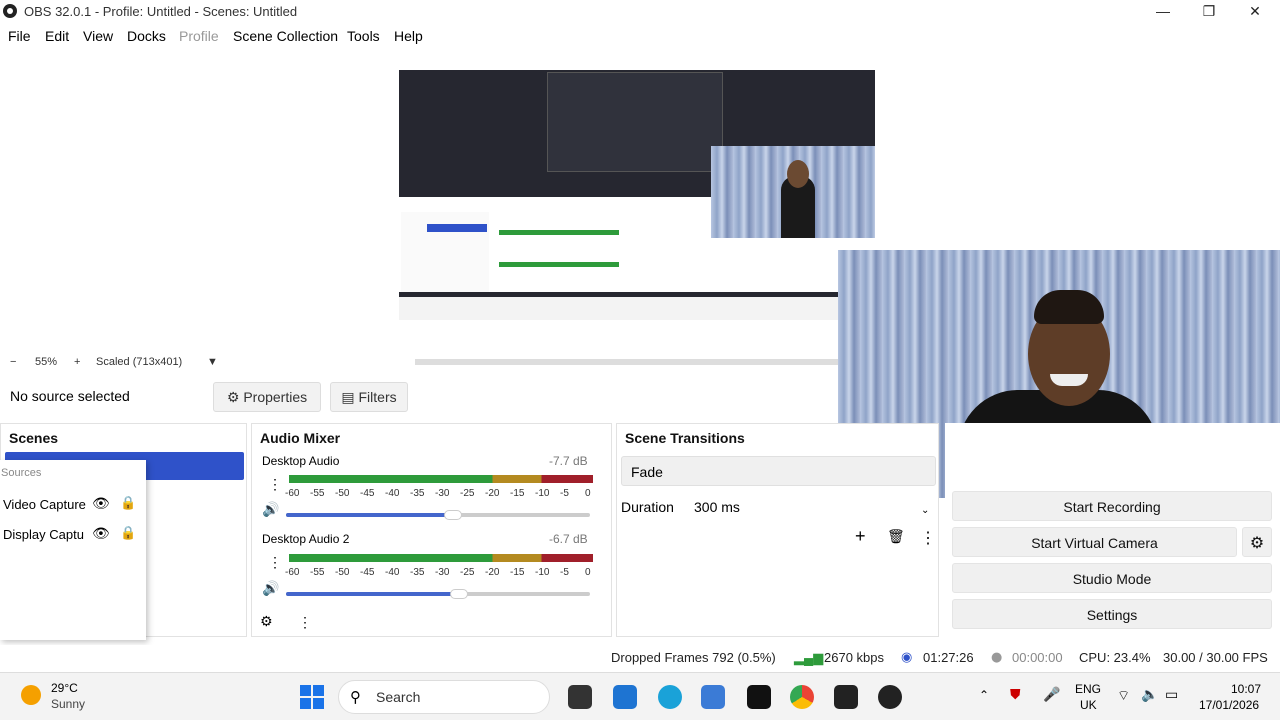  Describe the element at coordinates (685, 438) in the screenshot. I see `transitions-title: Scene Transitions` at that location.